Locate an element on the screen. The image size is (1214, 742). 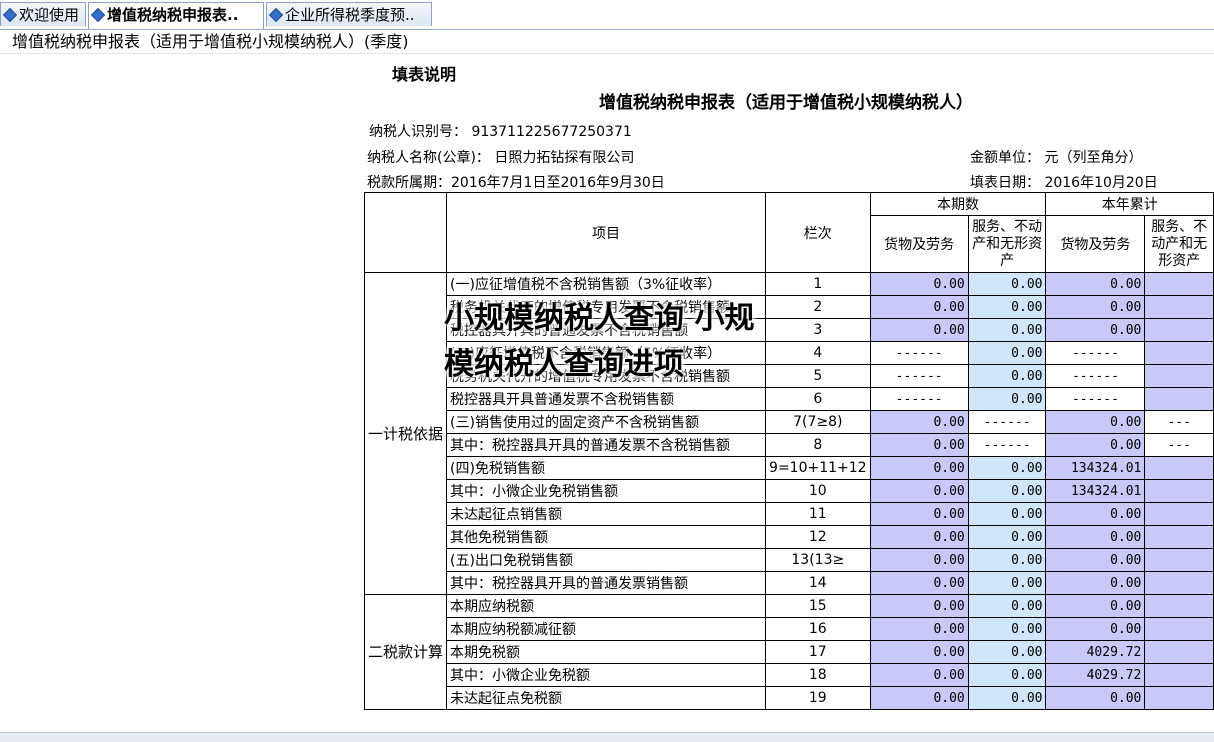
row-item-label: 其他免税销售额 is located at coordinates (606, 537).